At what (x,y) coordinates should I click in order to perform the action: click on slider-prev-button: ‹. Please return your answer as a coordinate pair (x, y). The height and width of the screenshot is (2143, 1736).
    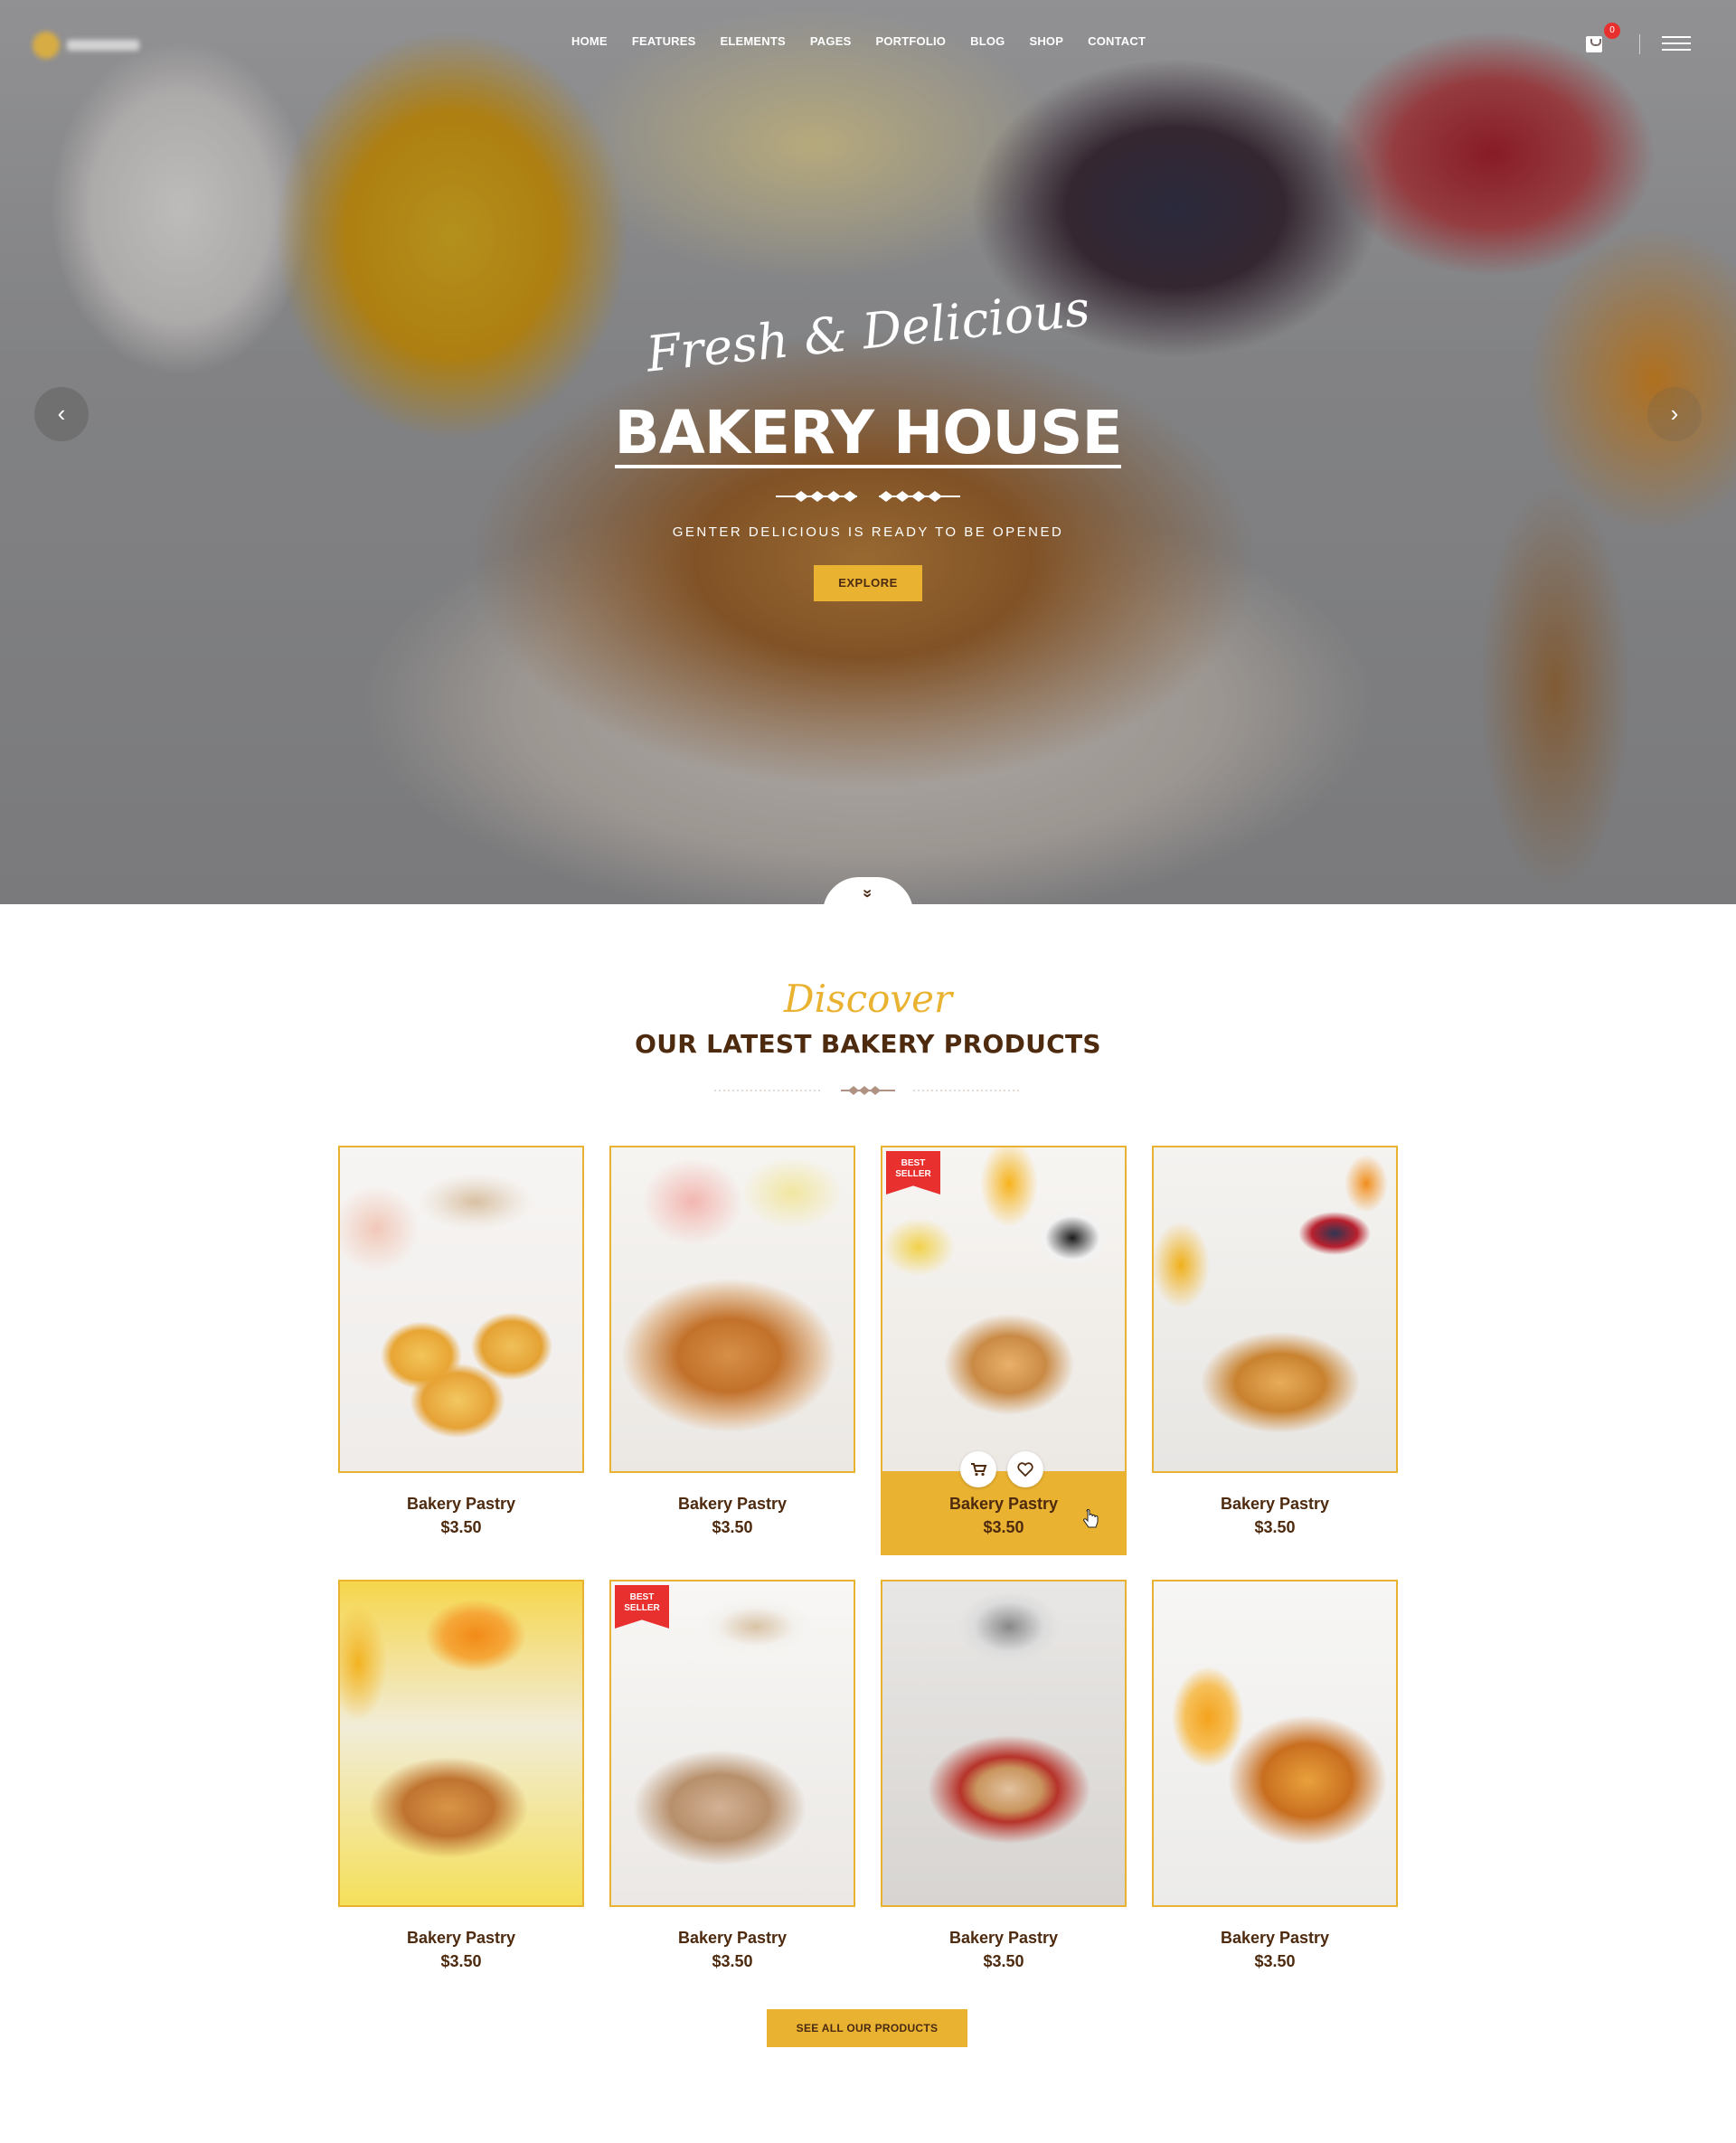
    Looking at the image, I should click on (61, 414).